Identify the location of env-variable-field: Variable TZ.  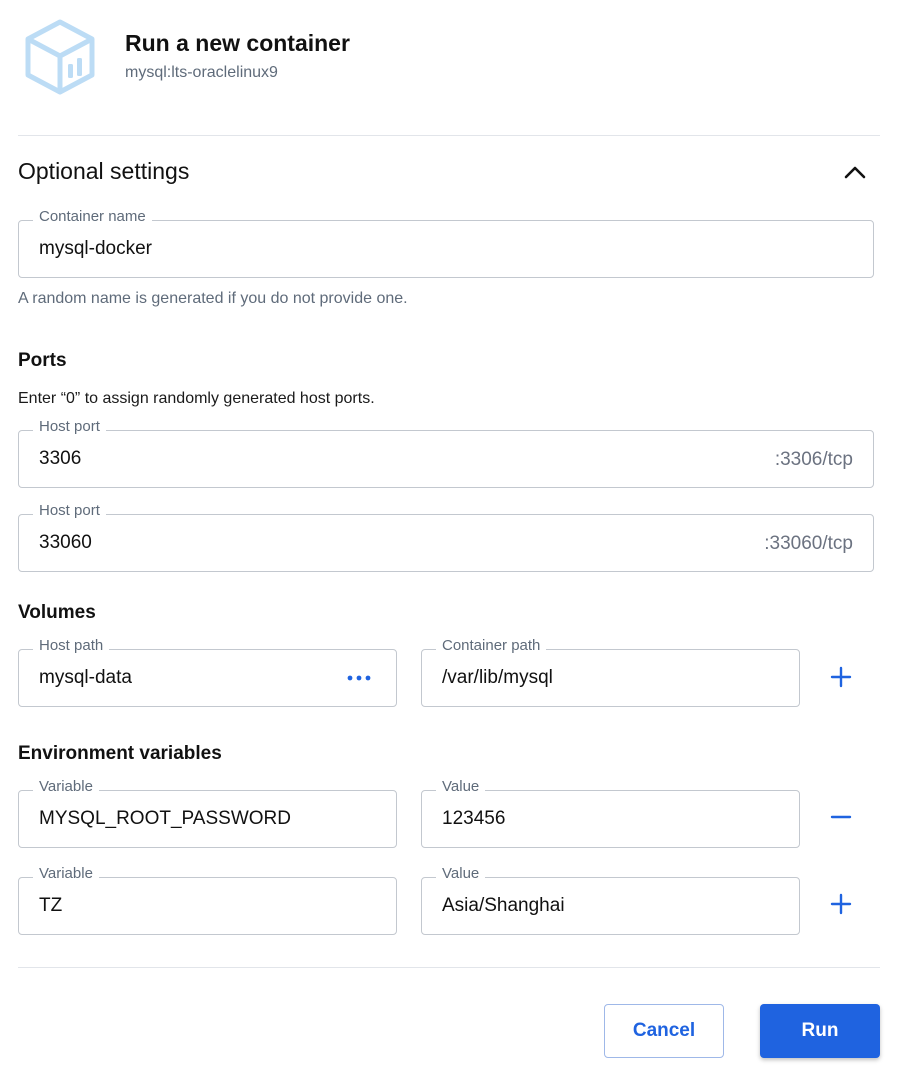
(207, 900).